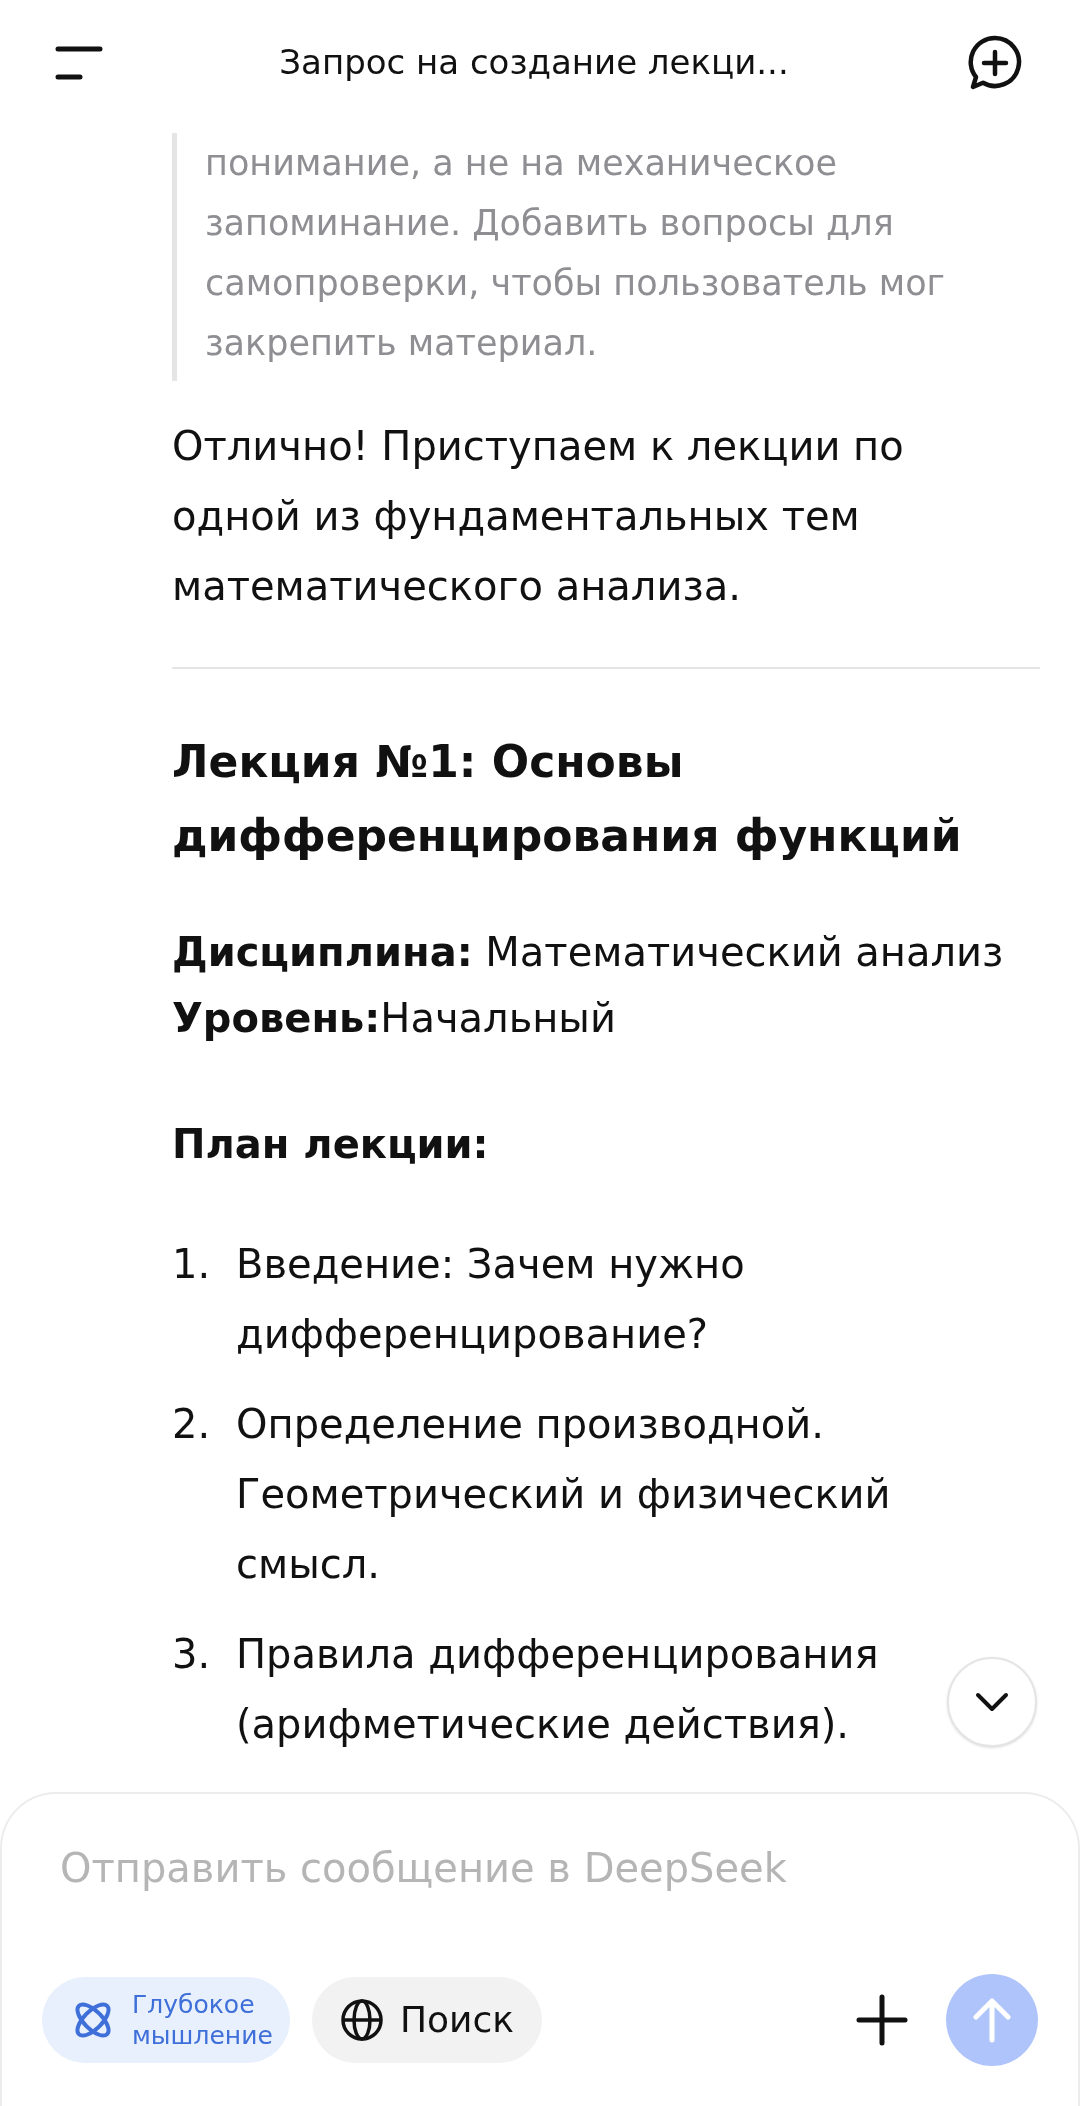 This screenshot has width=1080, height=2106. I want to click on list-item-text: Определение производной. Геометрический и физический смысл., so click(564, 1494).